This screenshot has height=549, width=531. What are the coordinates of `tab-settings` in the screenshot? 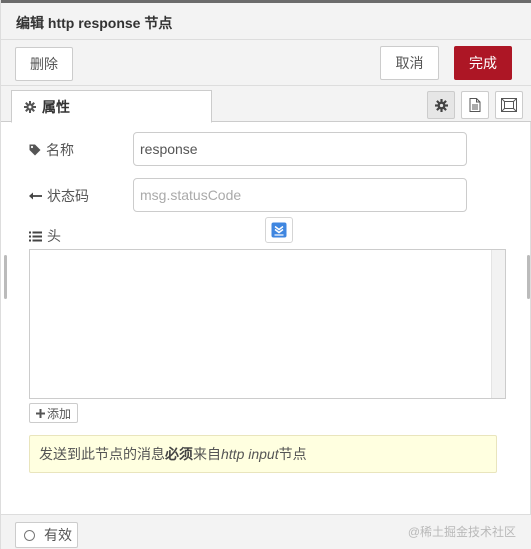 It's located at (441, 105).